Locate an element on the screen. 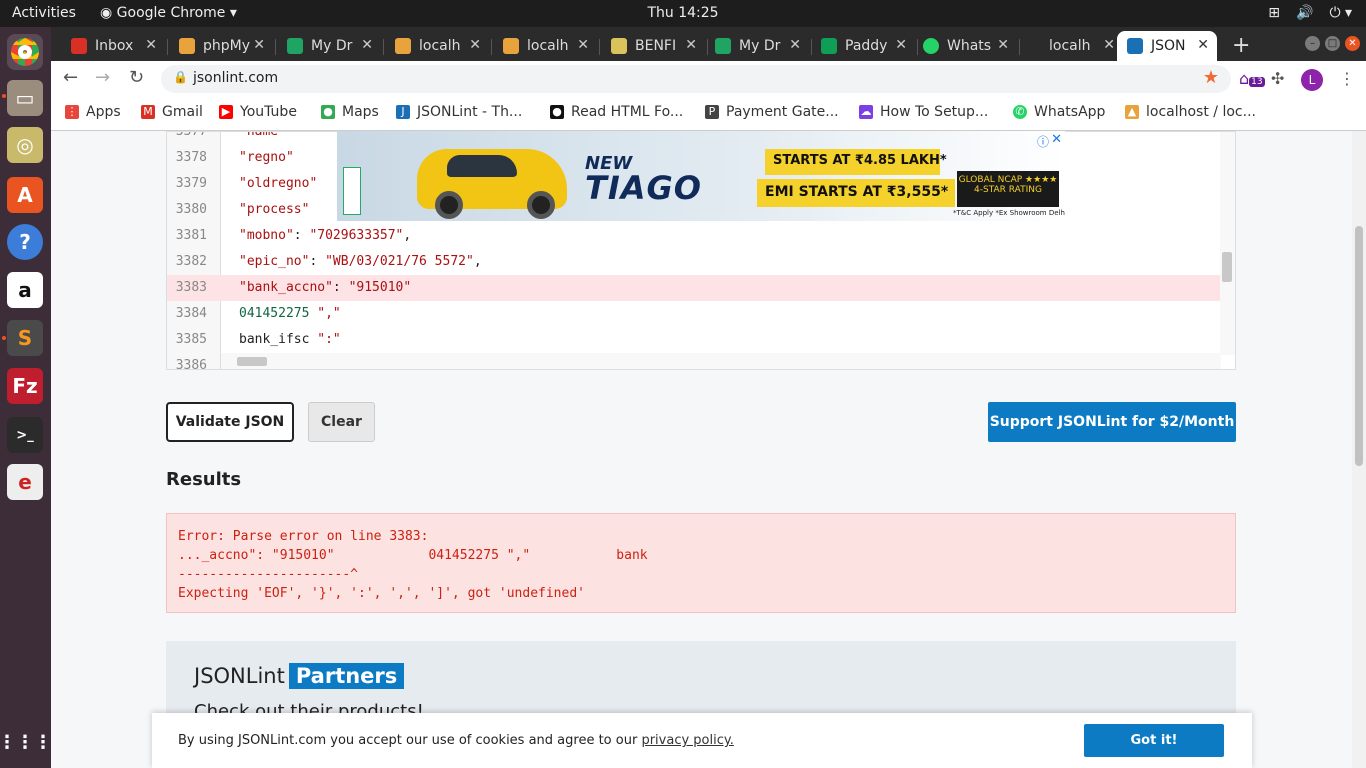 The height and width of the screenshot is (768, 1366). terminal-launcher: >_ is located at coordinates (25, 435).